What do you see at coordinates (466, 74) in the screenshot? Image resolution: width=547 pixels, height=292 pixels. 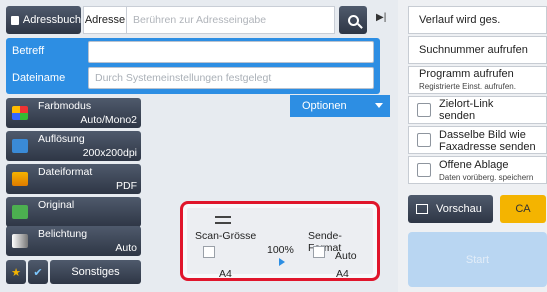 I see `call-program-label: Programm aufrufen` at bounding box center [466, 74].